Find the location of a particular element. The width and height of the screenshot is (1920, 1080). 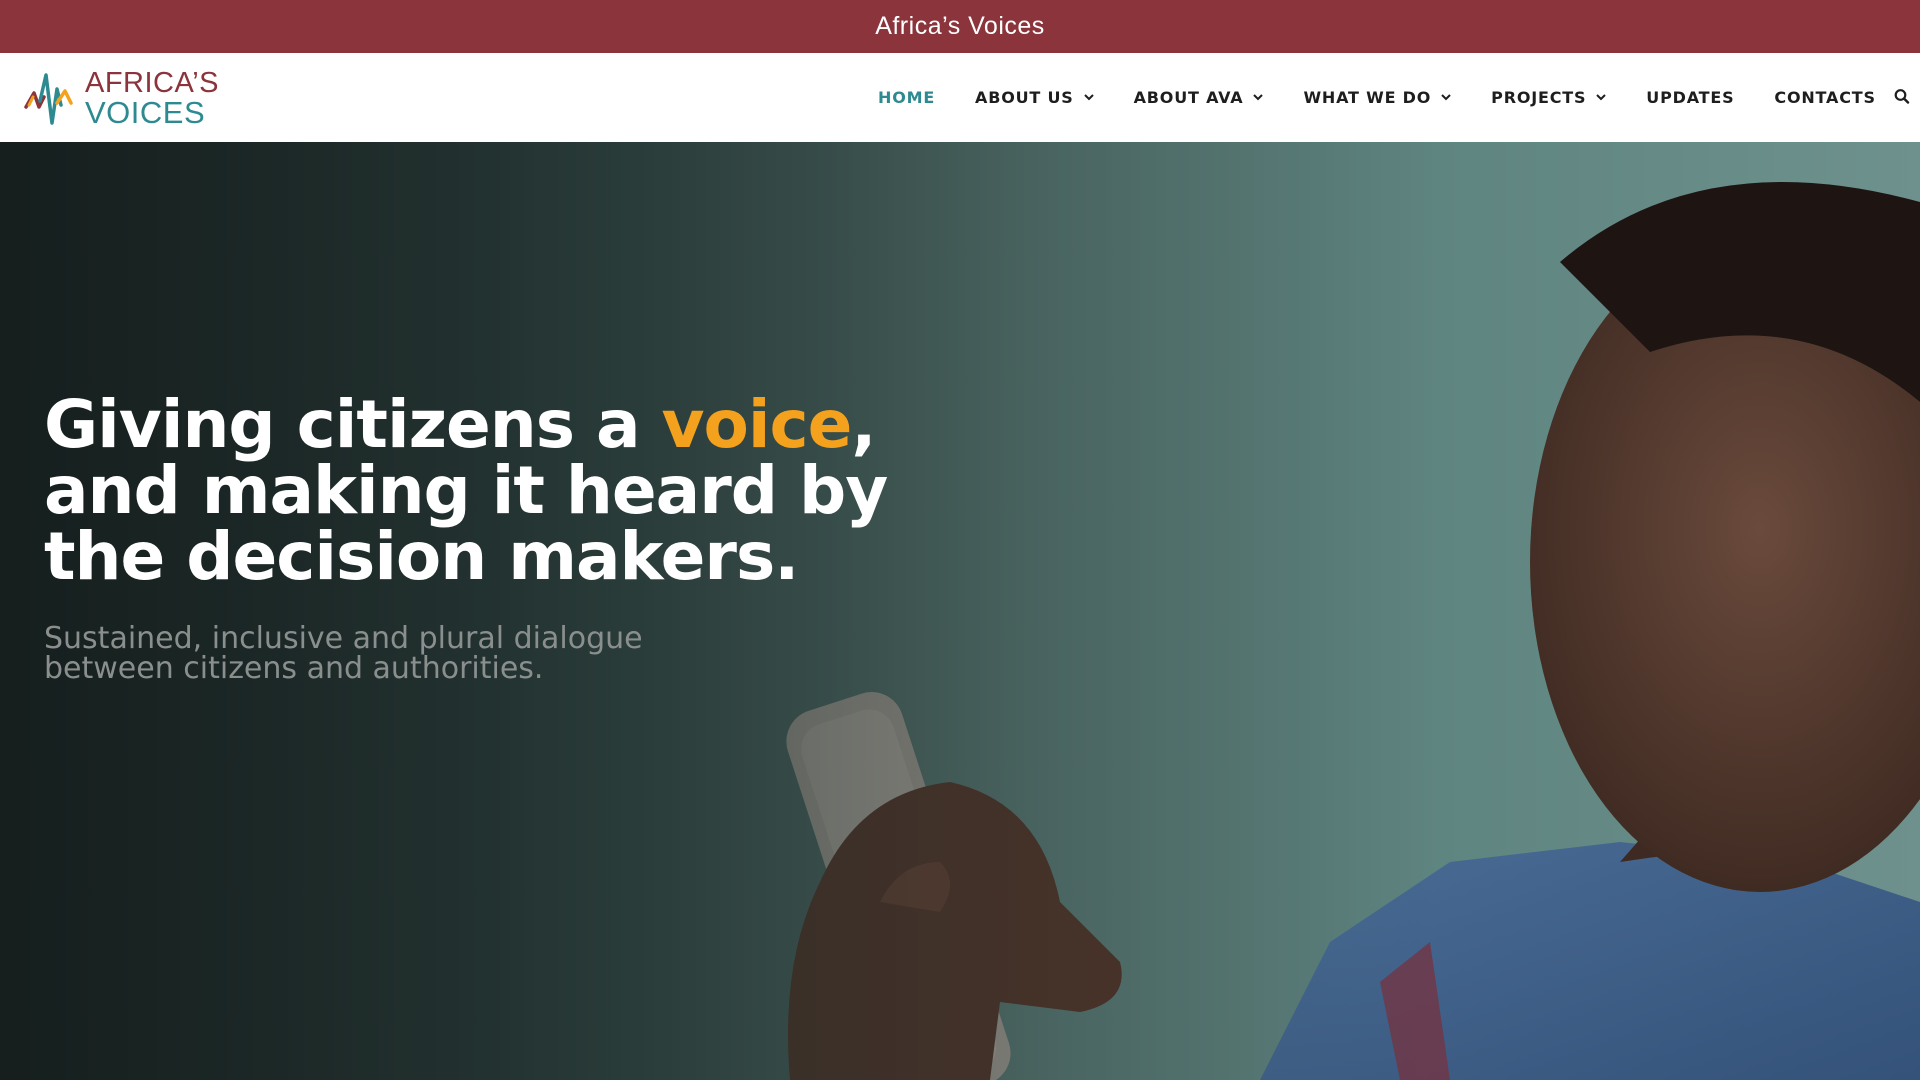

nav-item-updates: UPDATES is located at coordinates (1690, 97).